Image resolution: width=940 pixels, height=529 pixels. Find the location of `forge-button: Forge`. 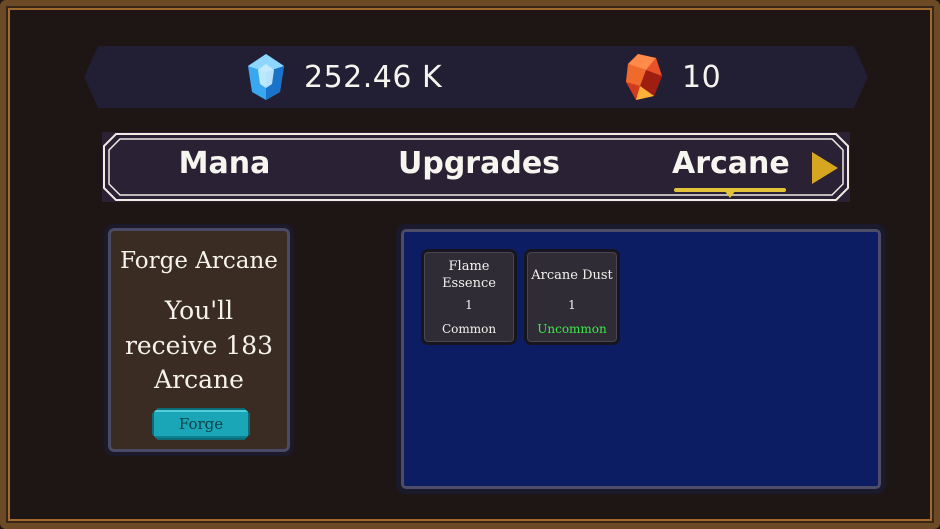

forge-button: Forge is located at coordinates (201, 424).